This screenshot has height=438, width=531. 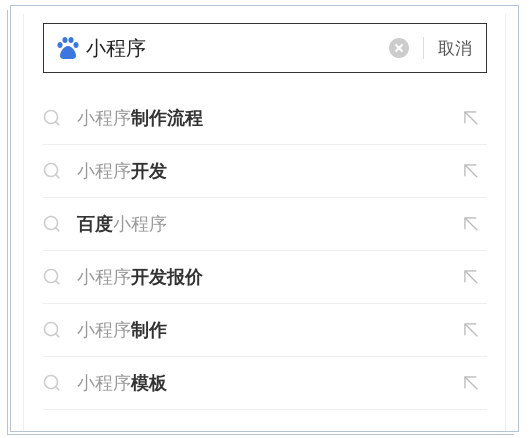 What do you see at coordinates (265, 48) in the screenshot?
I see `search-field: 小程序 取消` at bounding box center [265, 48].